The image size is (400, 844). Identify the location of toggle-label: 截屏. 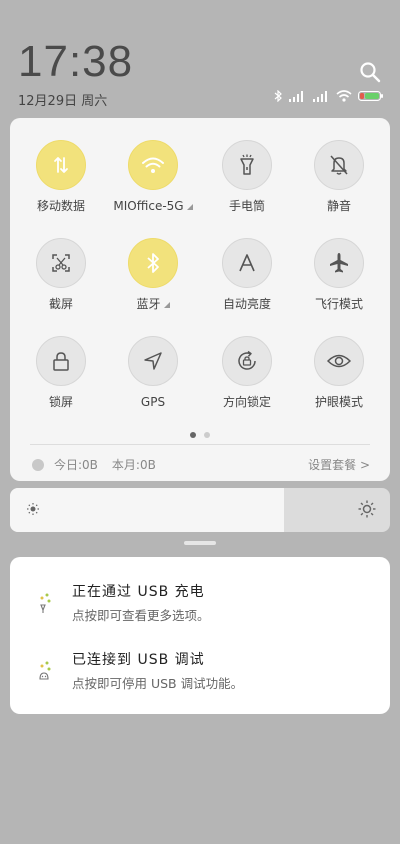
(60, 304).